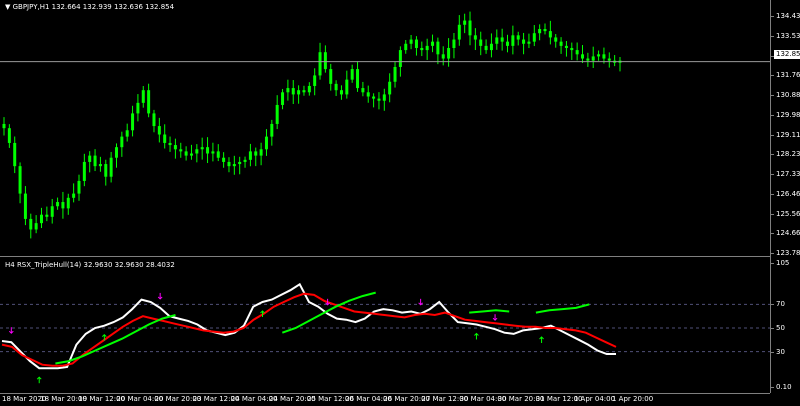  Describe the element at coordinates (785, 214) in the screenshot. I see `price-tick-label: 125.560` at that location.